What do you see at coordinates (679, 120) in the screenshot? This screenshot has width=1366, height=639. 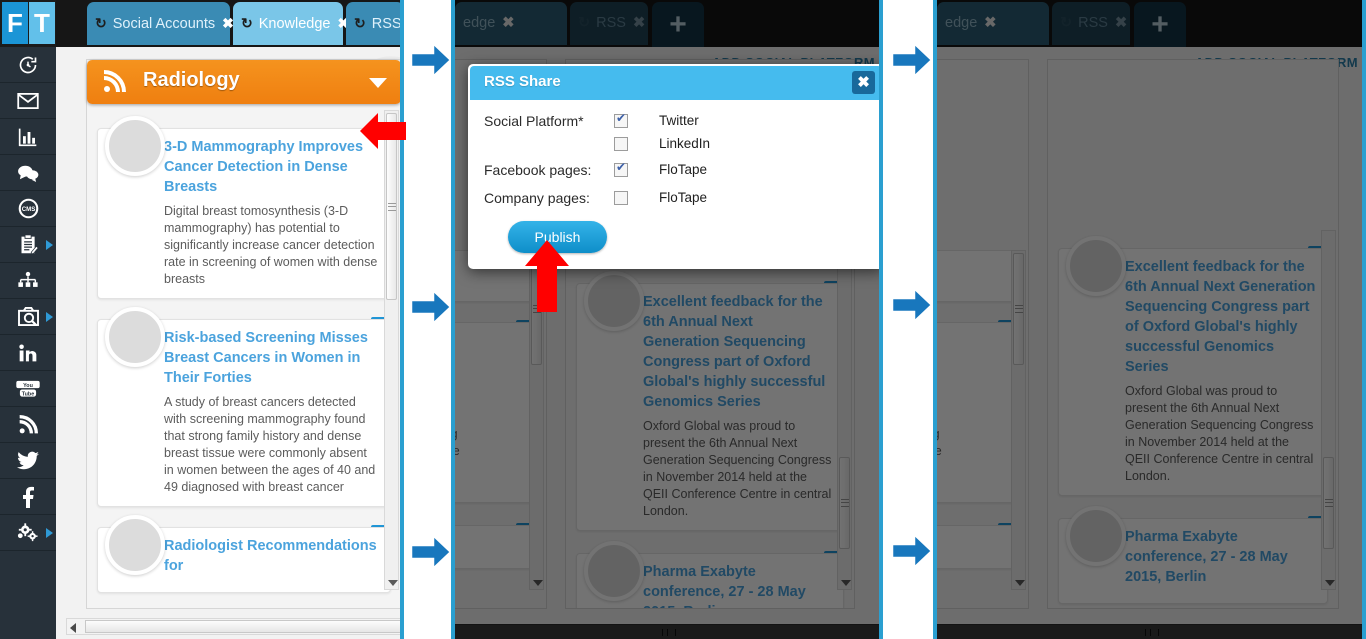 I see `twitter-option-label: Twitter` at bounding box center [679, 120].